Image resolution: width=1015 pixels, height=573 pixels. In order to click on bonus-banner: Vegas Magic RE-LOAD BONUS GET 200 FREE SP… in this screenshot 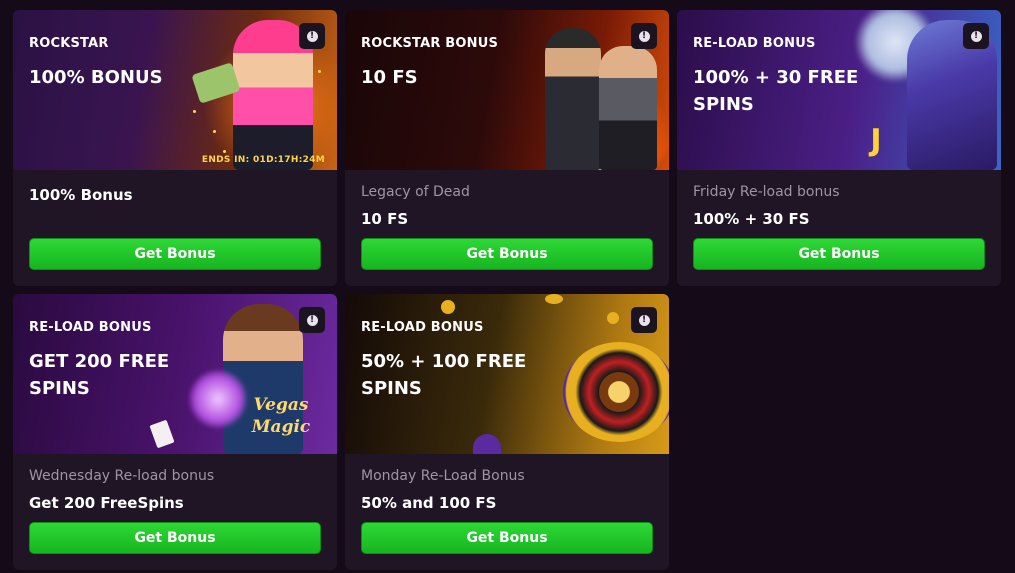, I will do `click(175, 374)`.